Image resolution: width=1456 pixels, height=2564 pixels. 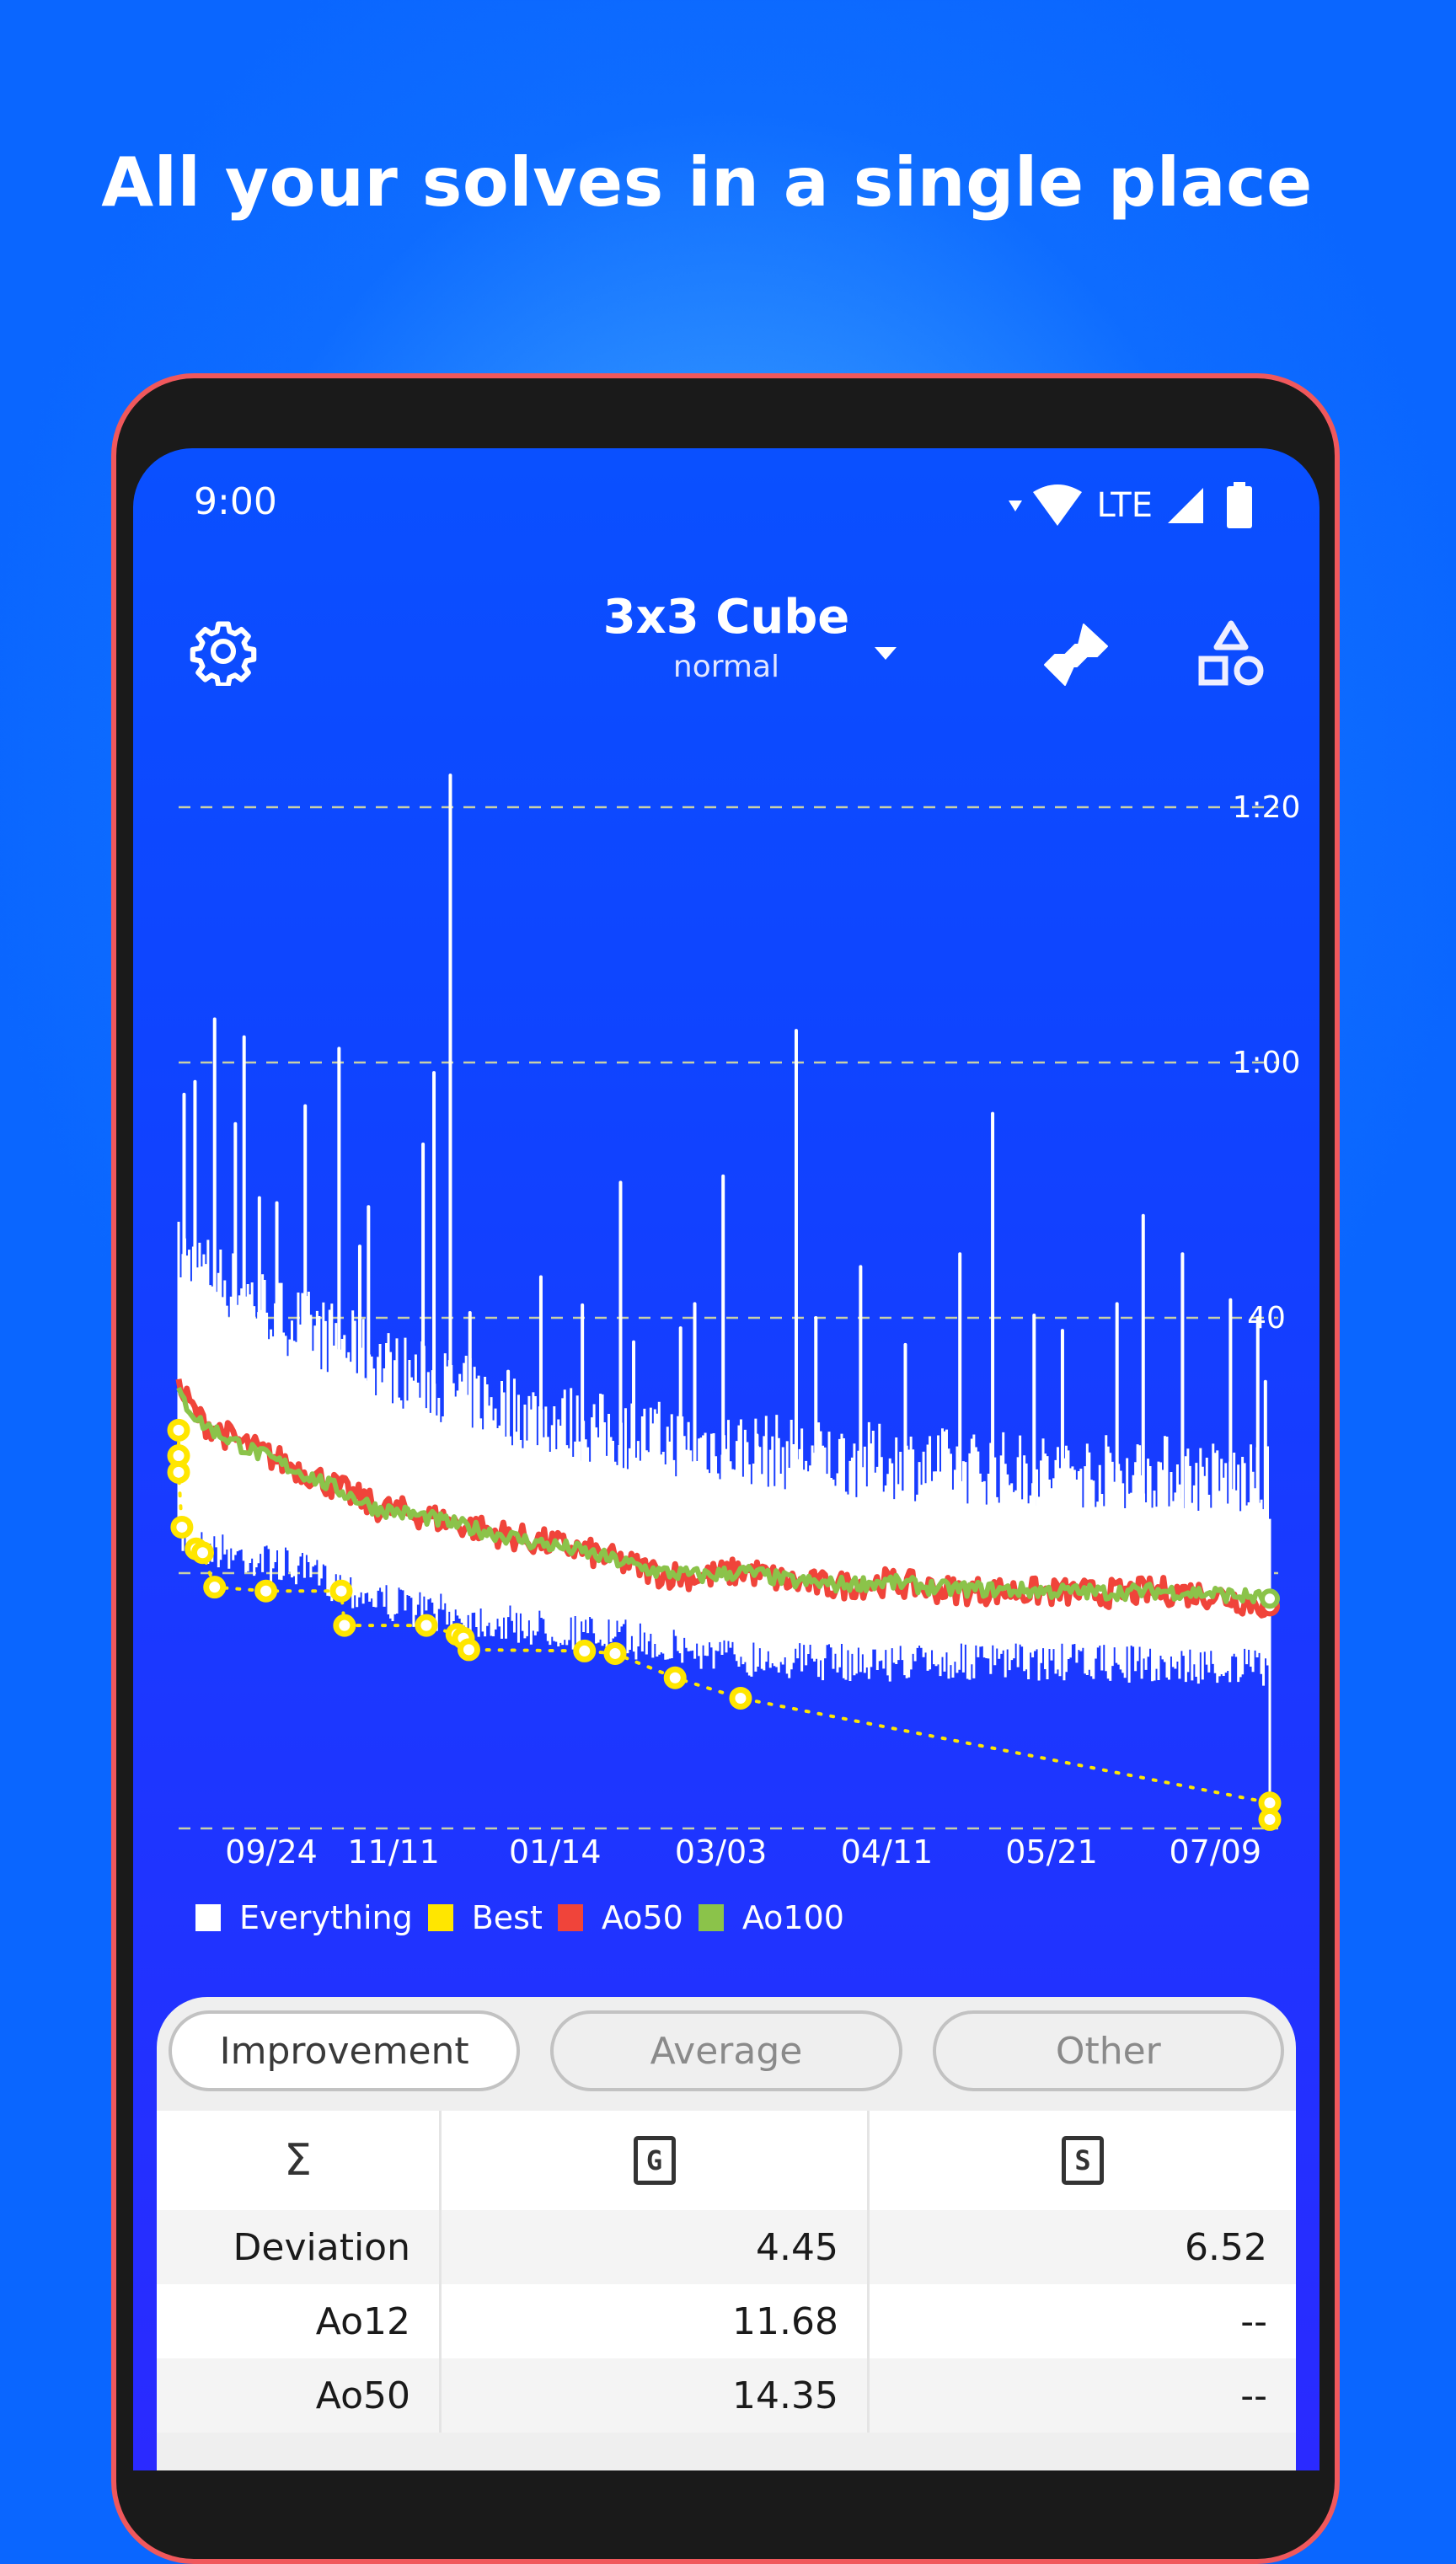 What do you see at coordinates (1267, 1063) in the screenshot?
I see `y-tick-label: 1:00` at bounding box center [1267, 1063].